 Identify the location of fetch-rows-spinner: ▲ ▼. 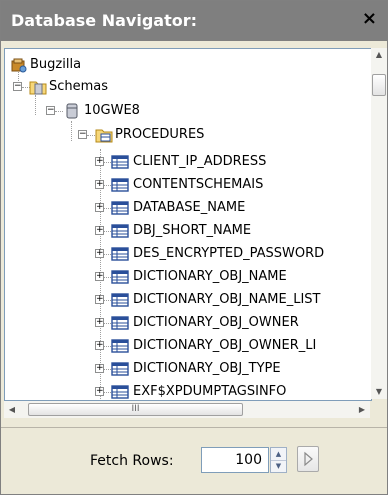
(278, 460).